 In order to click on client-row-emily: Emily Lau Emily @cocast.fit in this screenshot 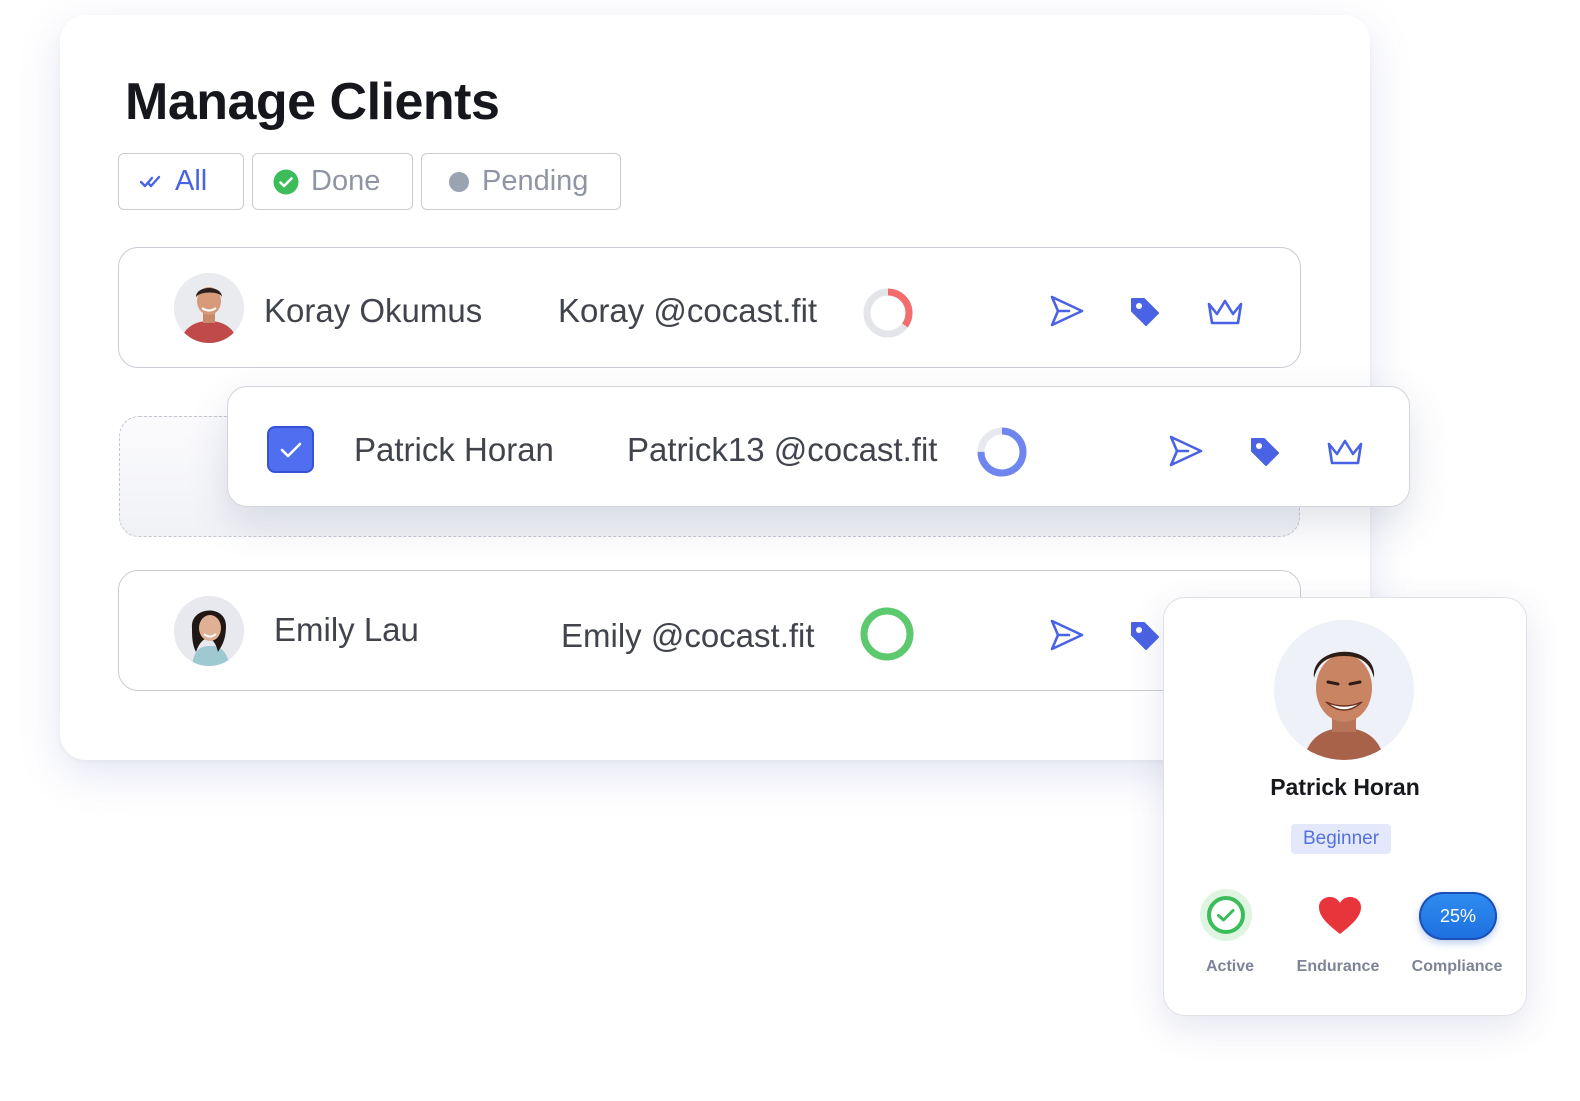, I will do `click(709, 630)`.